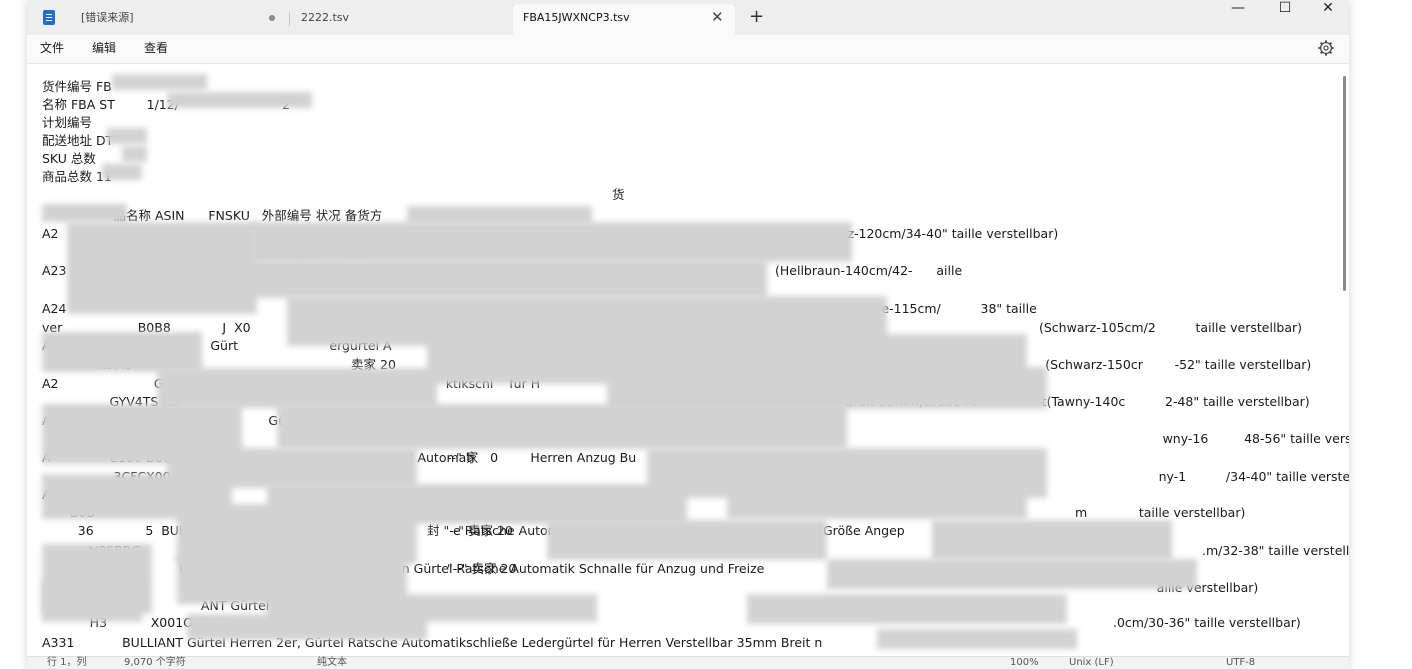 The height and width of the screenshot is (669, 1412). Describe the element at coordinates (688, 49) in the screenshot. I see `menu-bar: 文件 编辑 查看` at that location.